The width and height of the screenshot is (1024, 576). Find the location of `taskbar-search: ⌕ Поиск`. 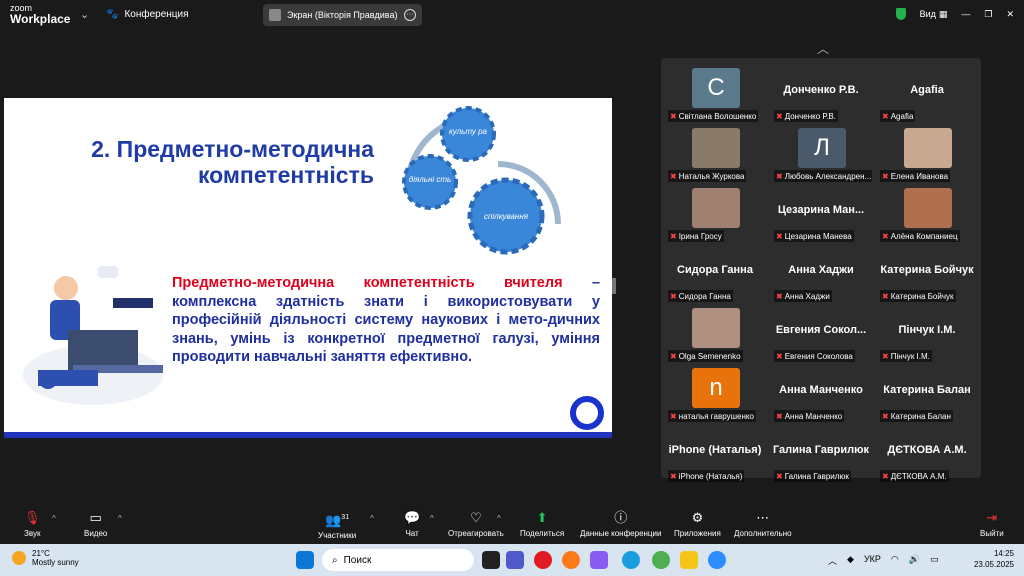

taskbar-search: ⌕ Поиск is located at coordinates (398, 560).